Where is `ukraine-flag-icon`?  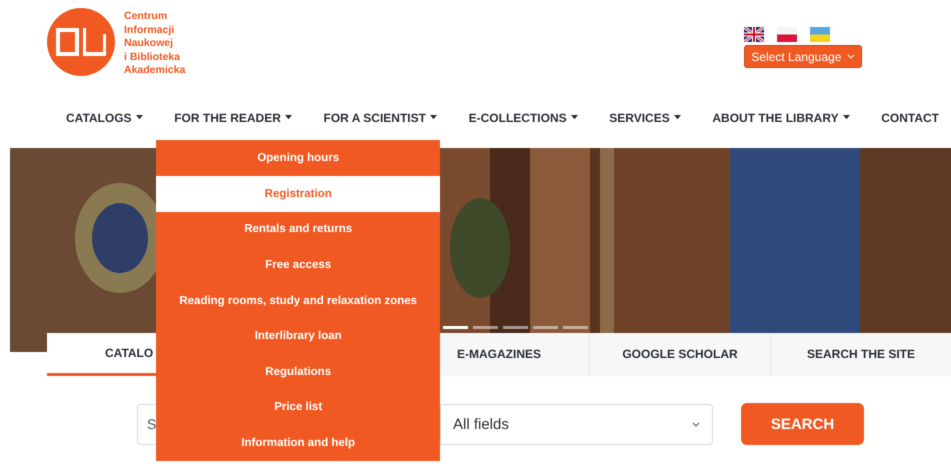
ukraine-flag-icon is located at coordinates (820, 34).